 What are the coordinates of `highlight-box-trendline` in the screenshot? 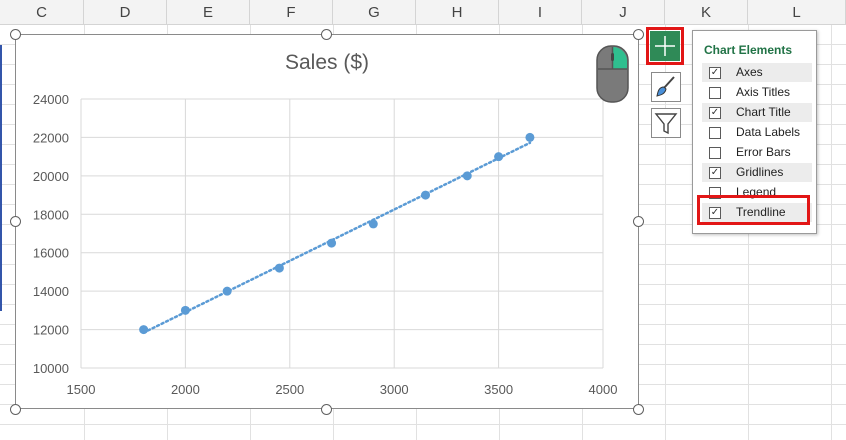 It's located at (753, 210).